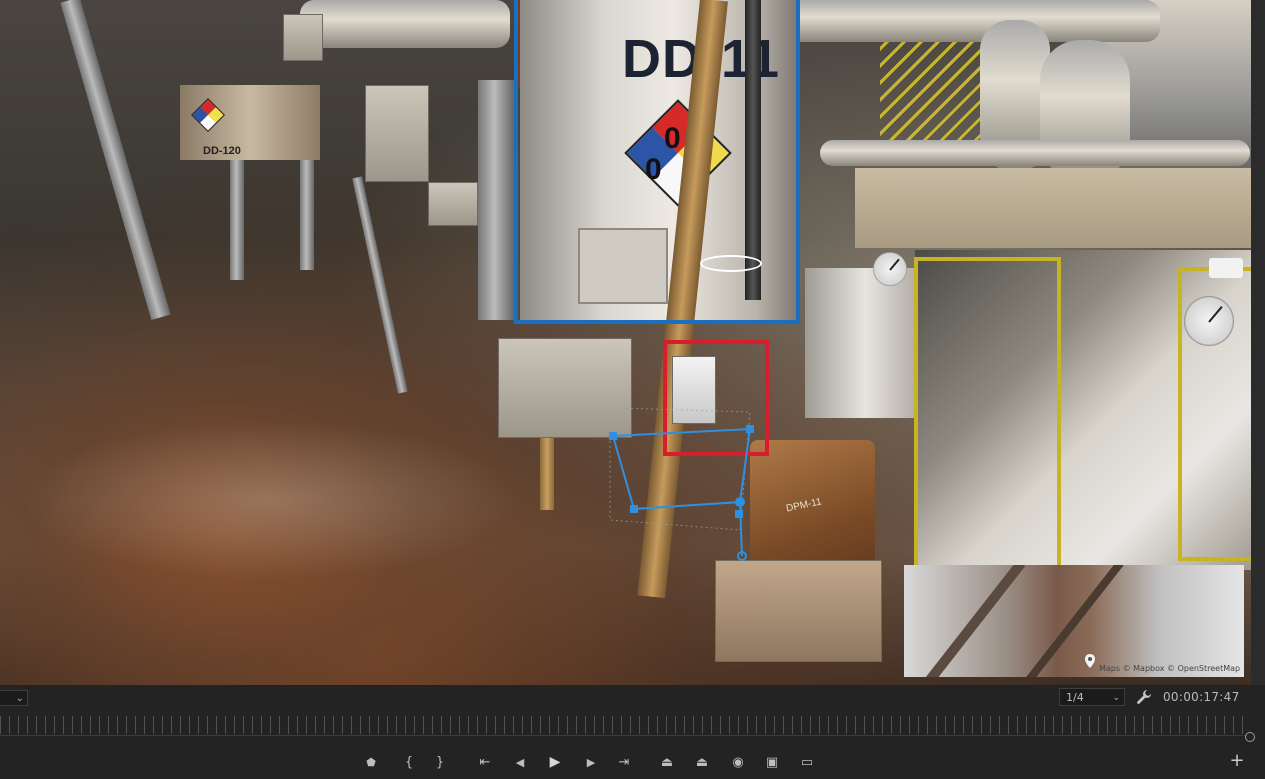  What do you see at coordinates (623, 725) in the screenshot?
I see `time-ruler` at bounding box center [623, 725].